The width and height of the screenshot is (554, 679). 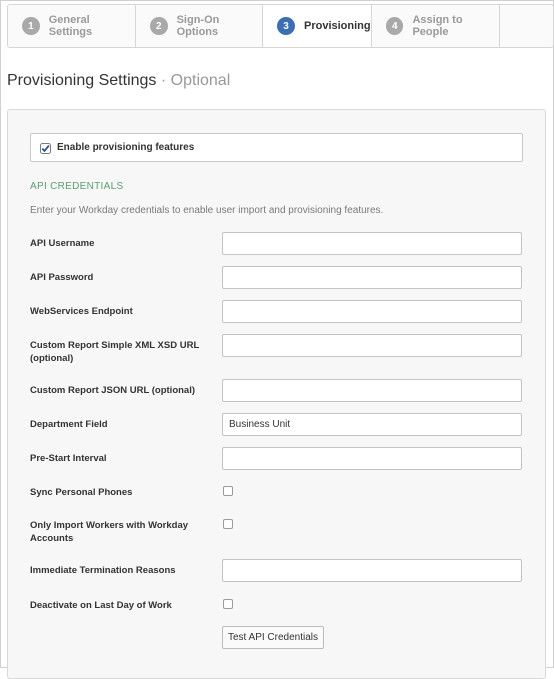 I want to click on step-label: Sign-On Options, so click(x=198, y=26).